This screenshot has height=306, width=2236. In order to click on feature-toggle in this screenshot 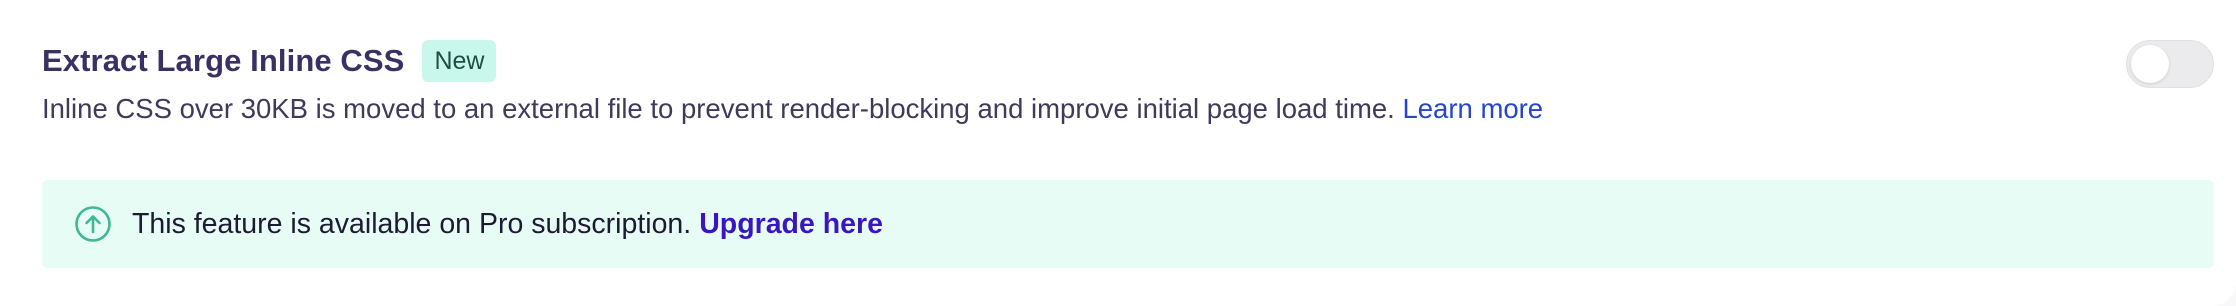, I will do `click(2170, 64)`.